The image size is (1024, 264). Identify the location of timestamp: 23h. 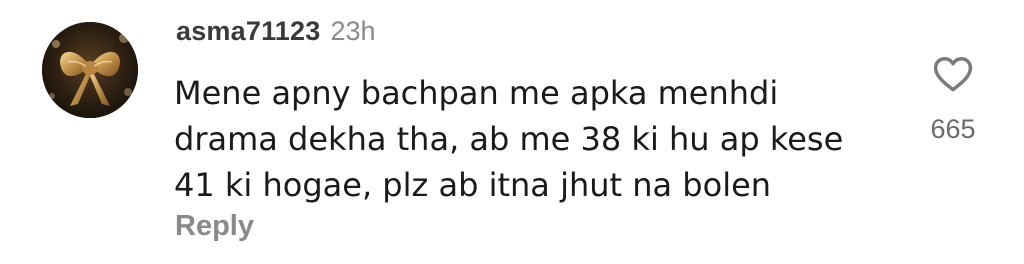
(353, 31).